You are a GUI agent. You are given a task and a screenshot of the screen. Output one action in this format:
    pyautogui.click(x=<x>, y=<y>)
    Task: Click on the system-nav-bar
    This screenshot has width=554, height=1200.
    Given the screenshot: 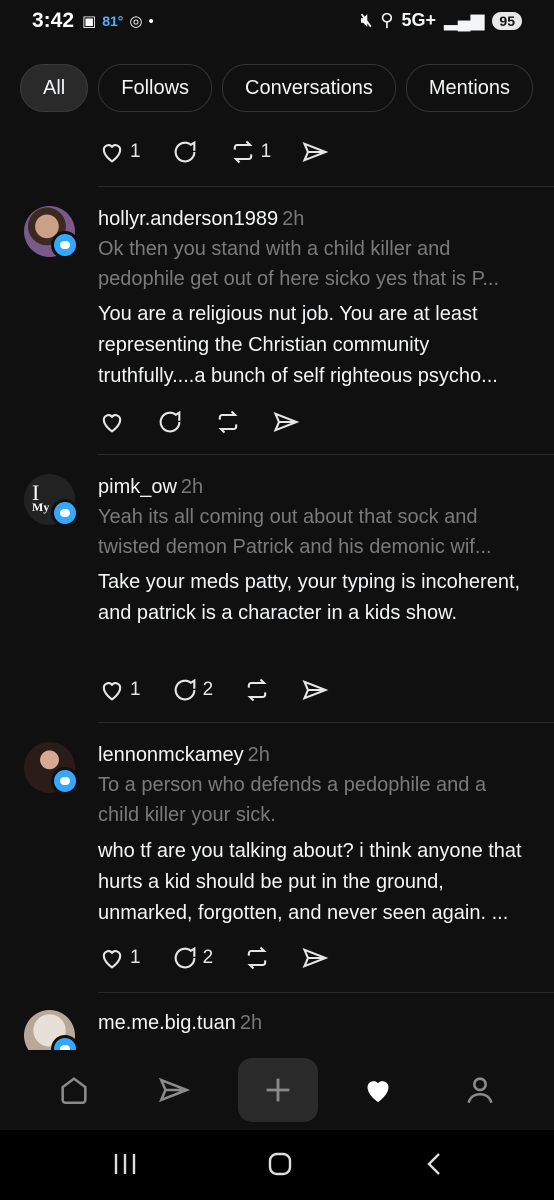 What is the action you would take?
    pyautogui.click(x=277, y=1165)
    